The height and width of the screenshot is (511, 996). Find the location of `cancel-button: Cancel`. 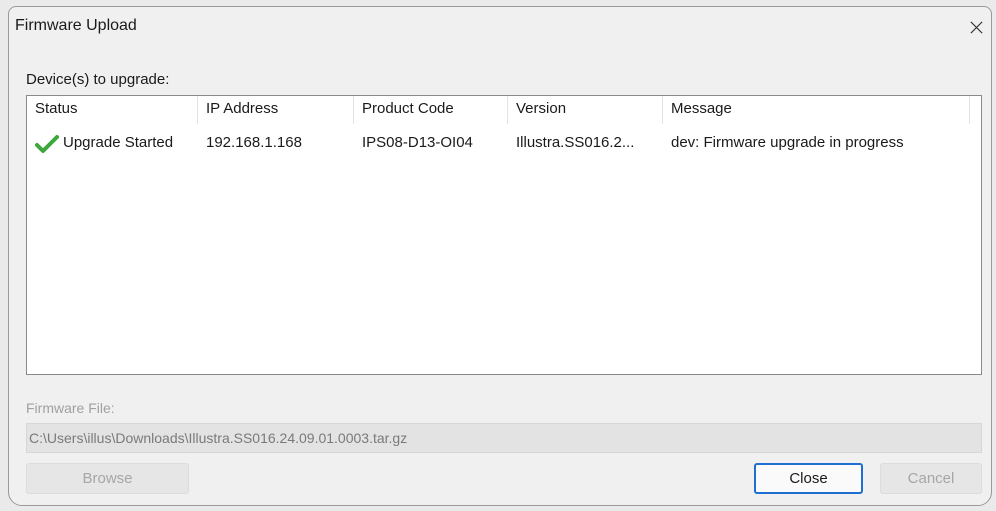

cancel-button: Cancel is located at coordinates (931, 478).